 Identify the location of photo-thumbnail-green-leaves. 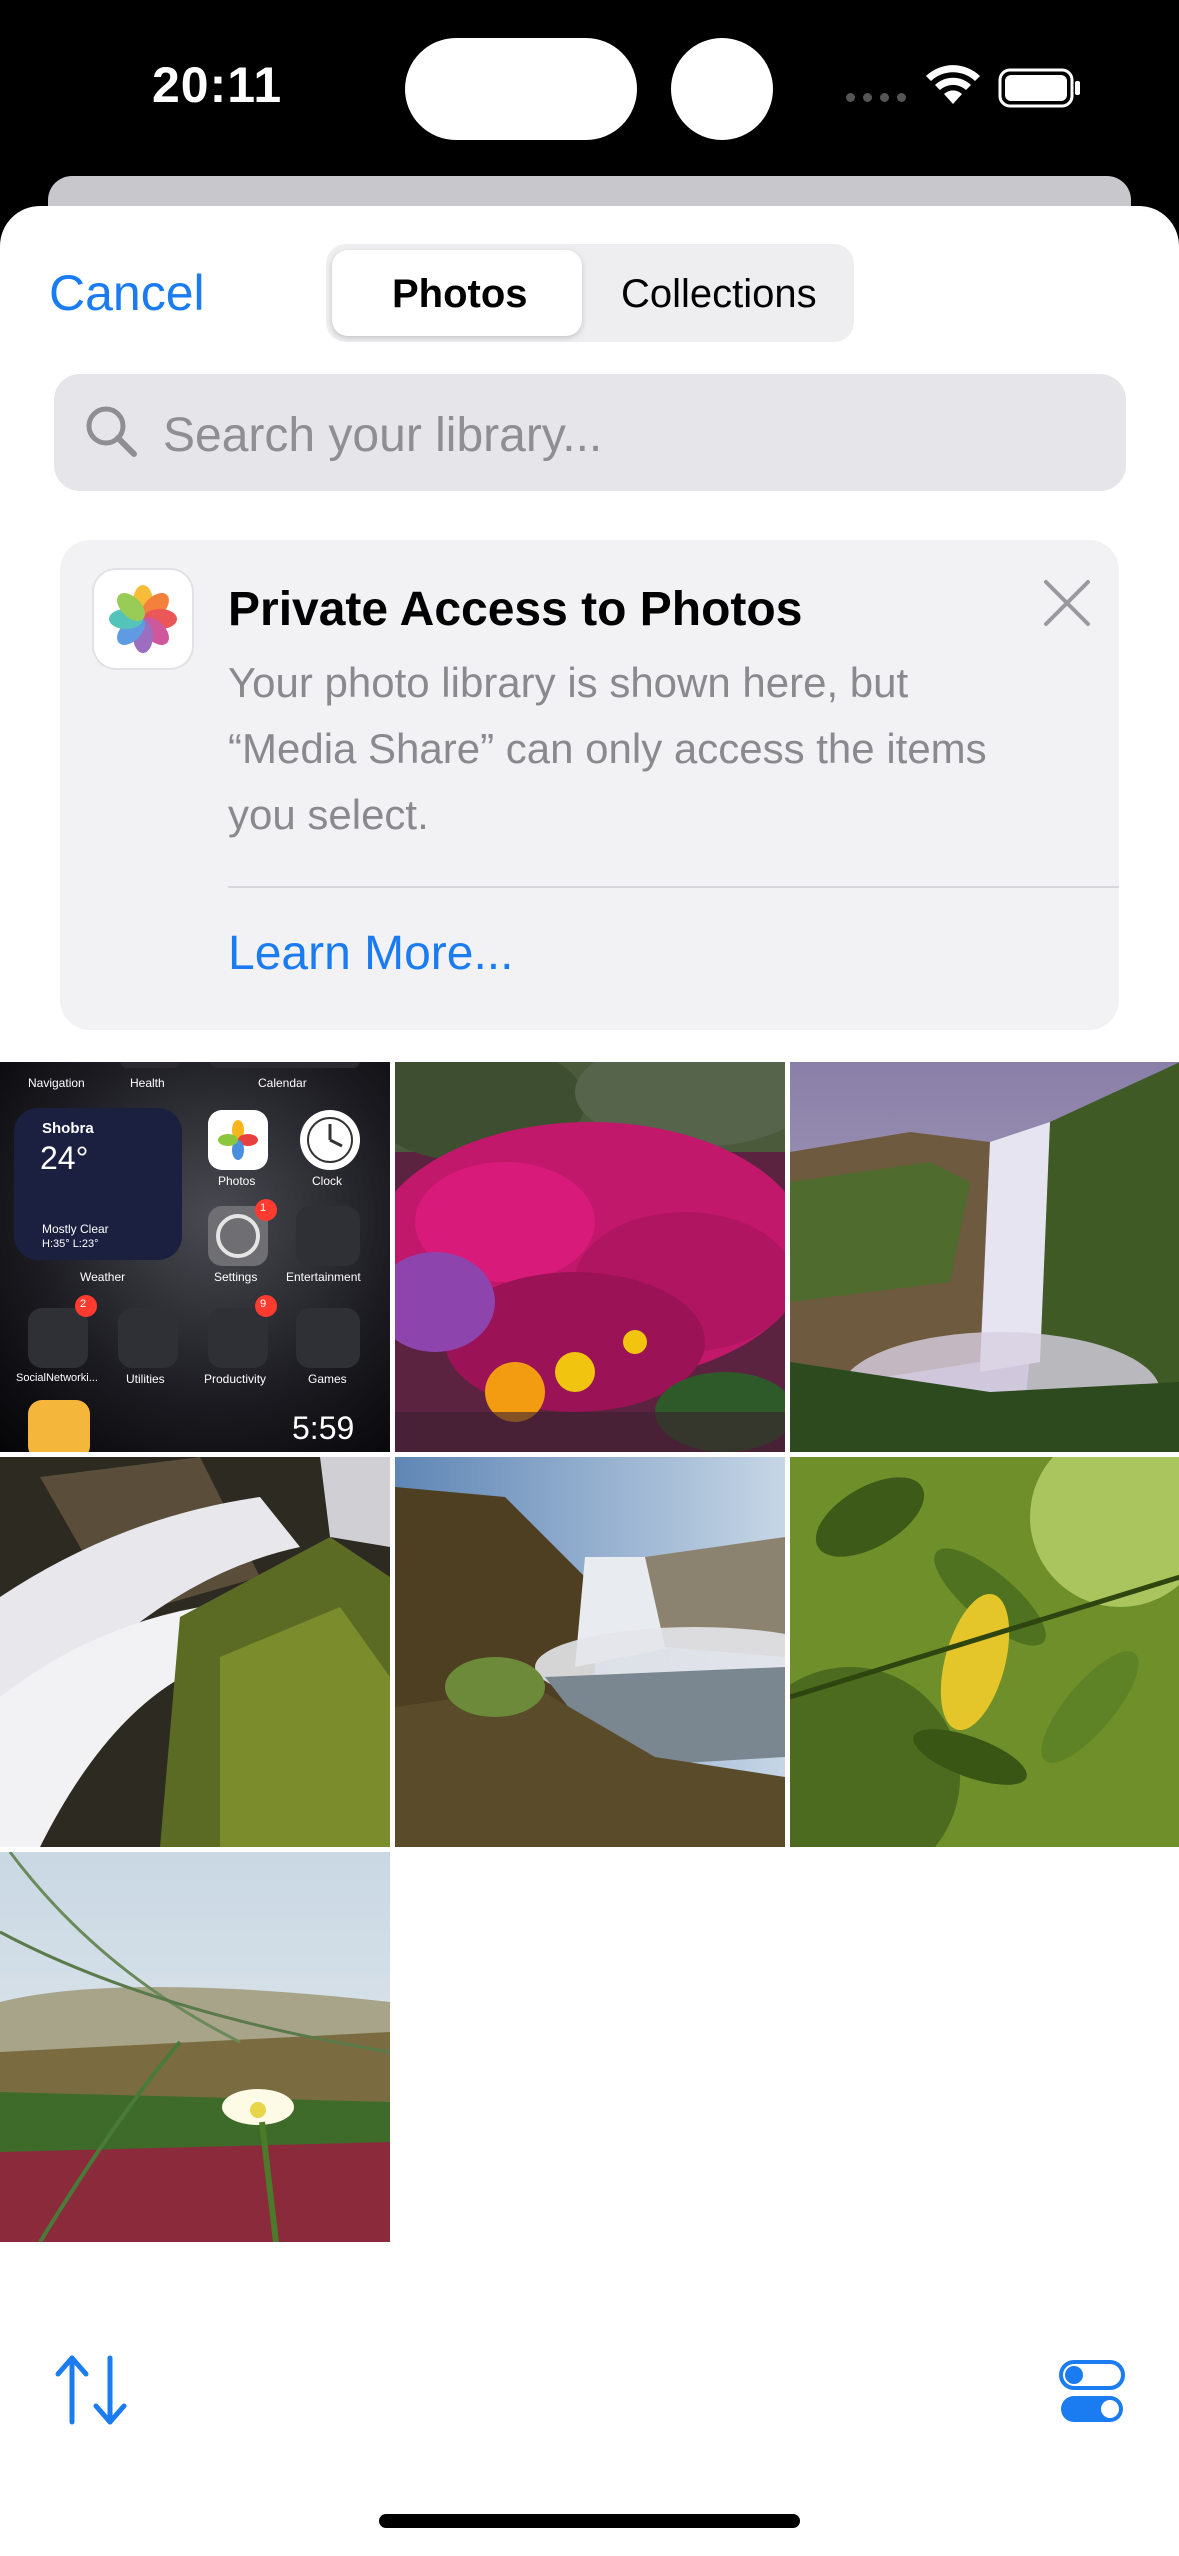
(984, 1652).